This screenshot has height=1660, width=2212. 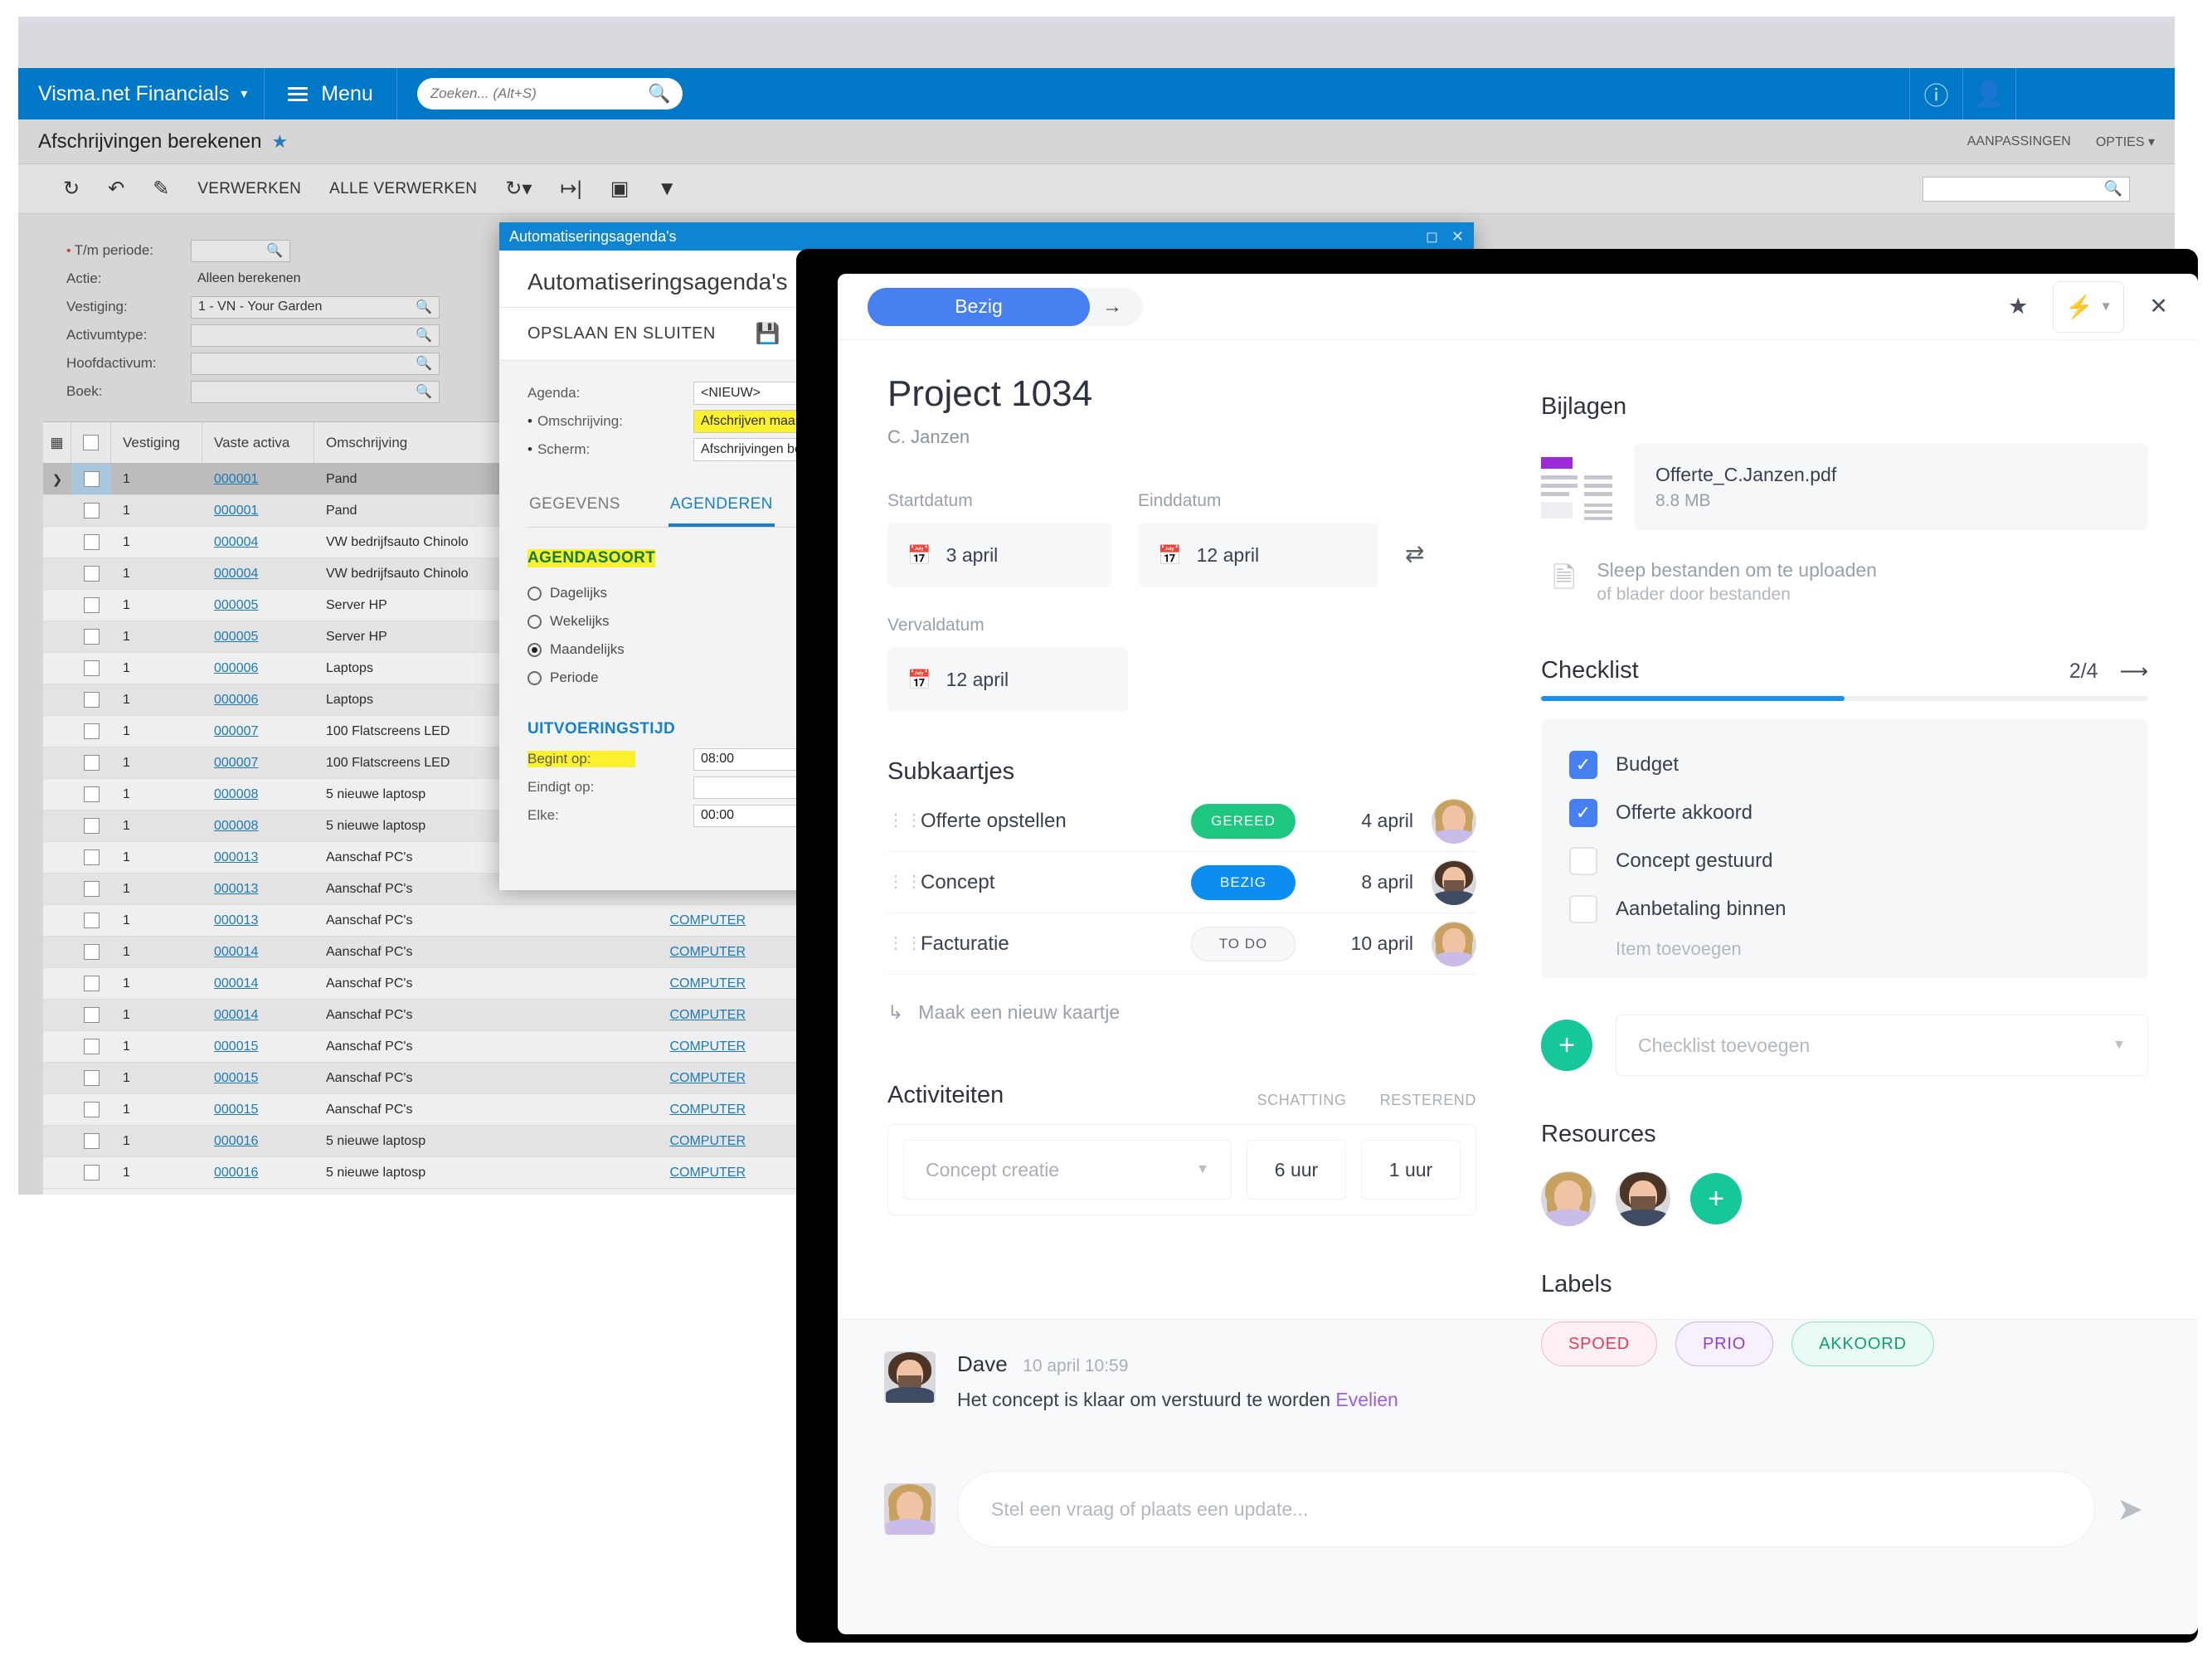 What do you see at coordinates (258, 826) in the screenshot?
I see `cell-vaste-activa: 000008` at bounding box center [258, 826].